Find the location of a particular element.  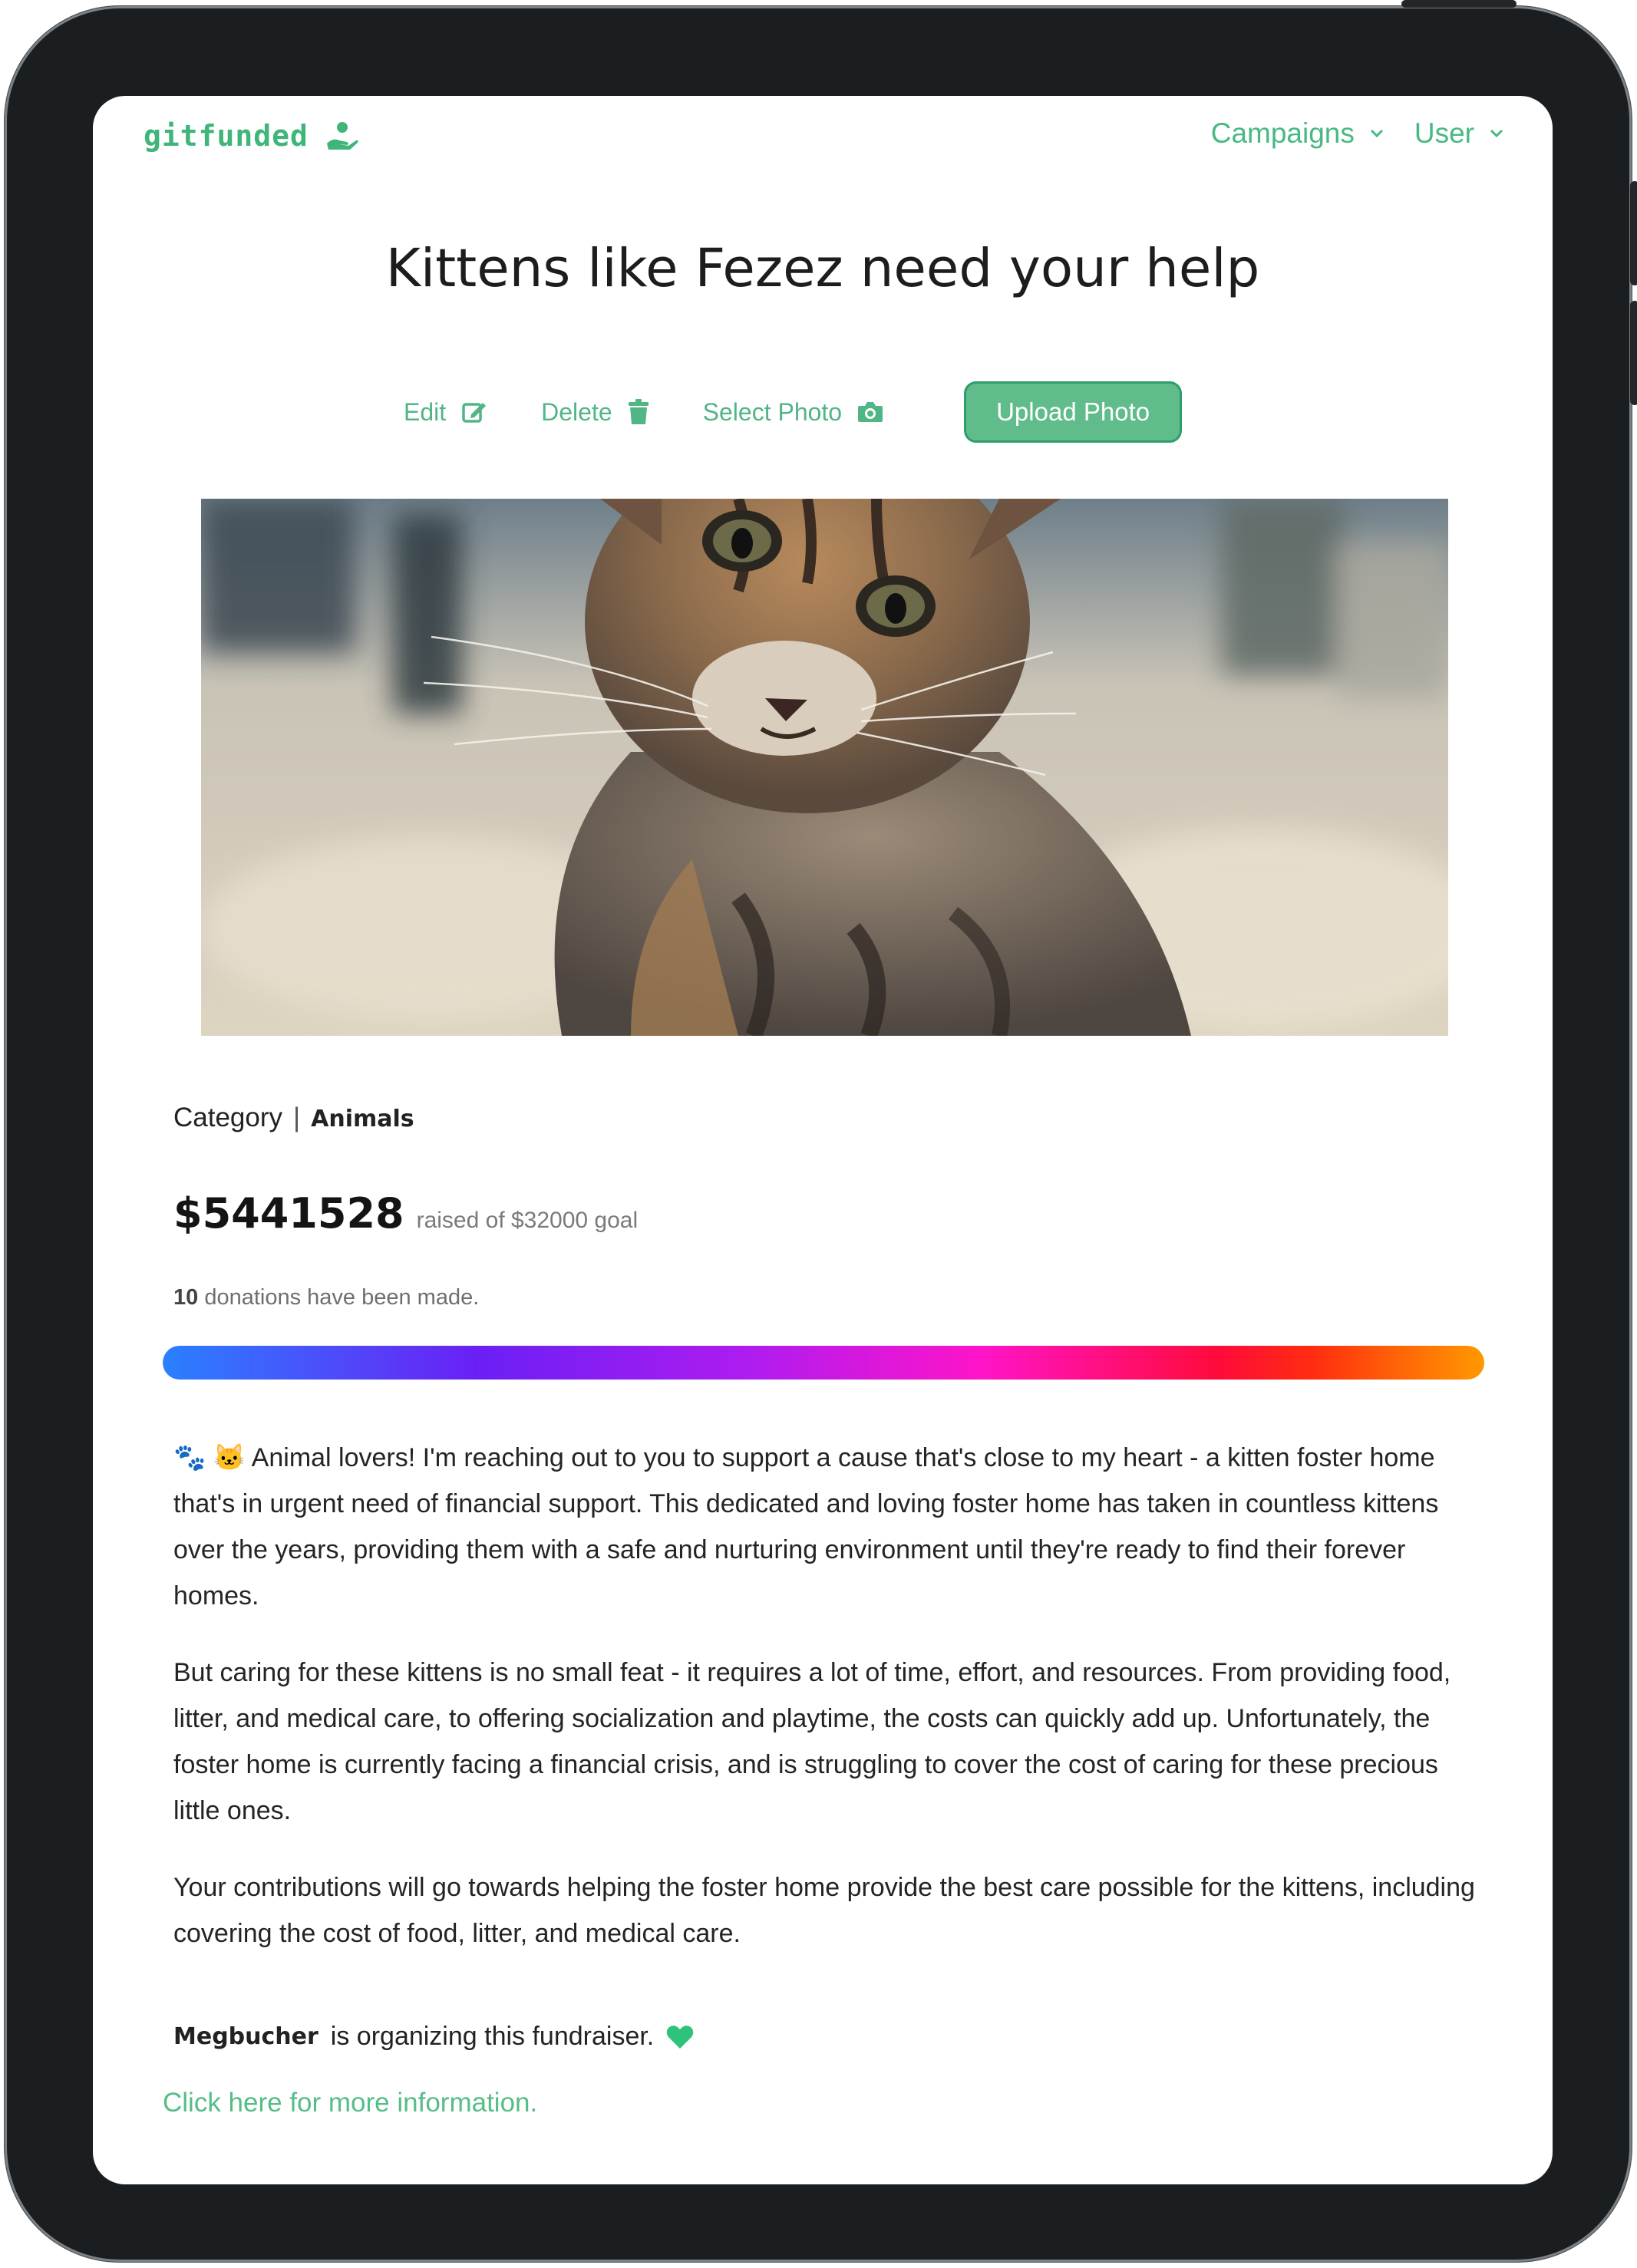

edit-label: Edit is located at coordinates (425, 412).